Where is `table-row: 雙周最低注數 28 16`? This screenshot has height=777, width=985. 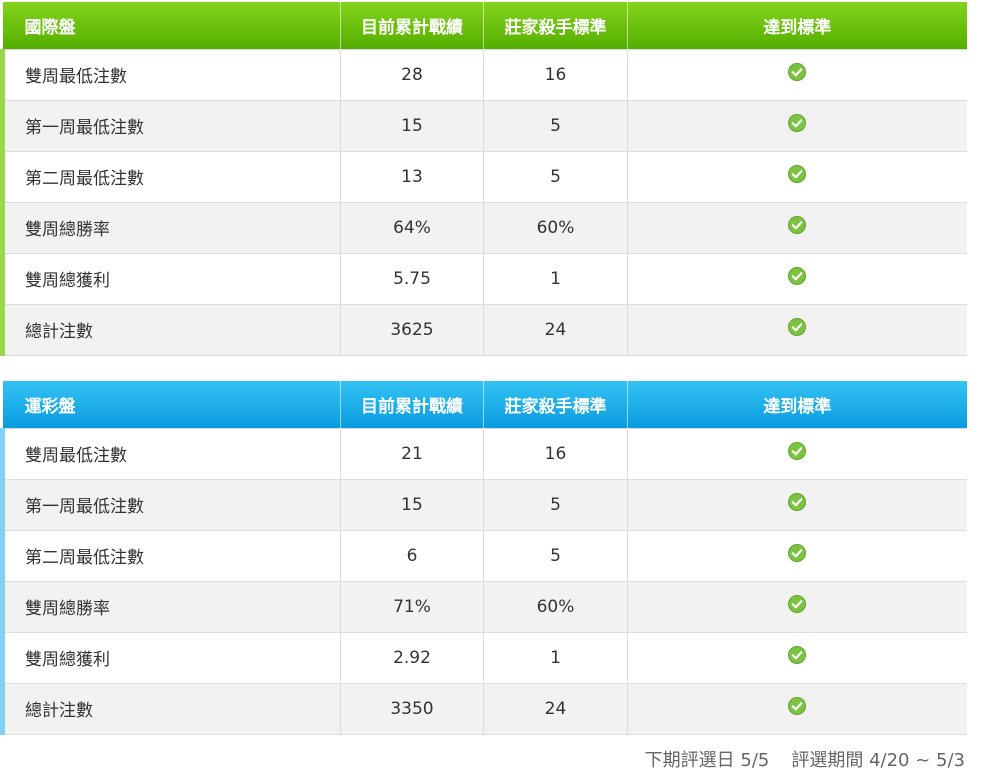 table-row: 雙周最低注數 28 16 is located at coordinates (483, 74).